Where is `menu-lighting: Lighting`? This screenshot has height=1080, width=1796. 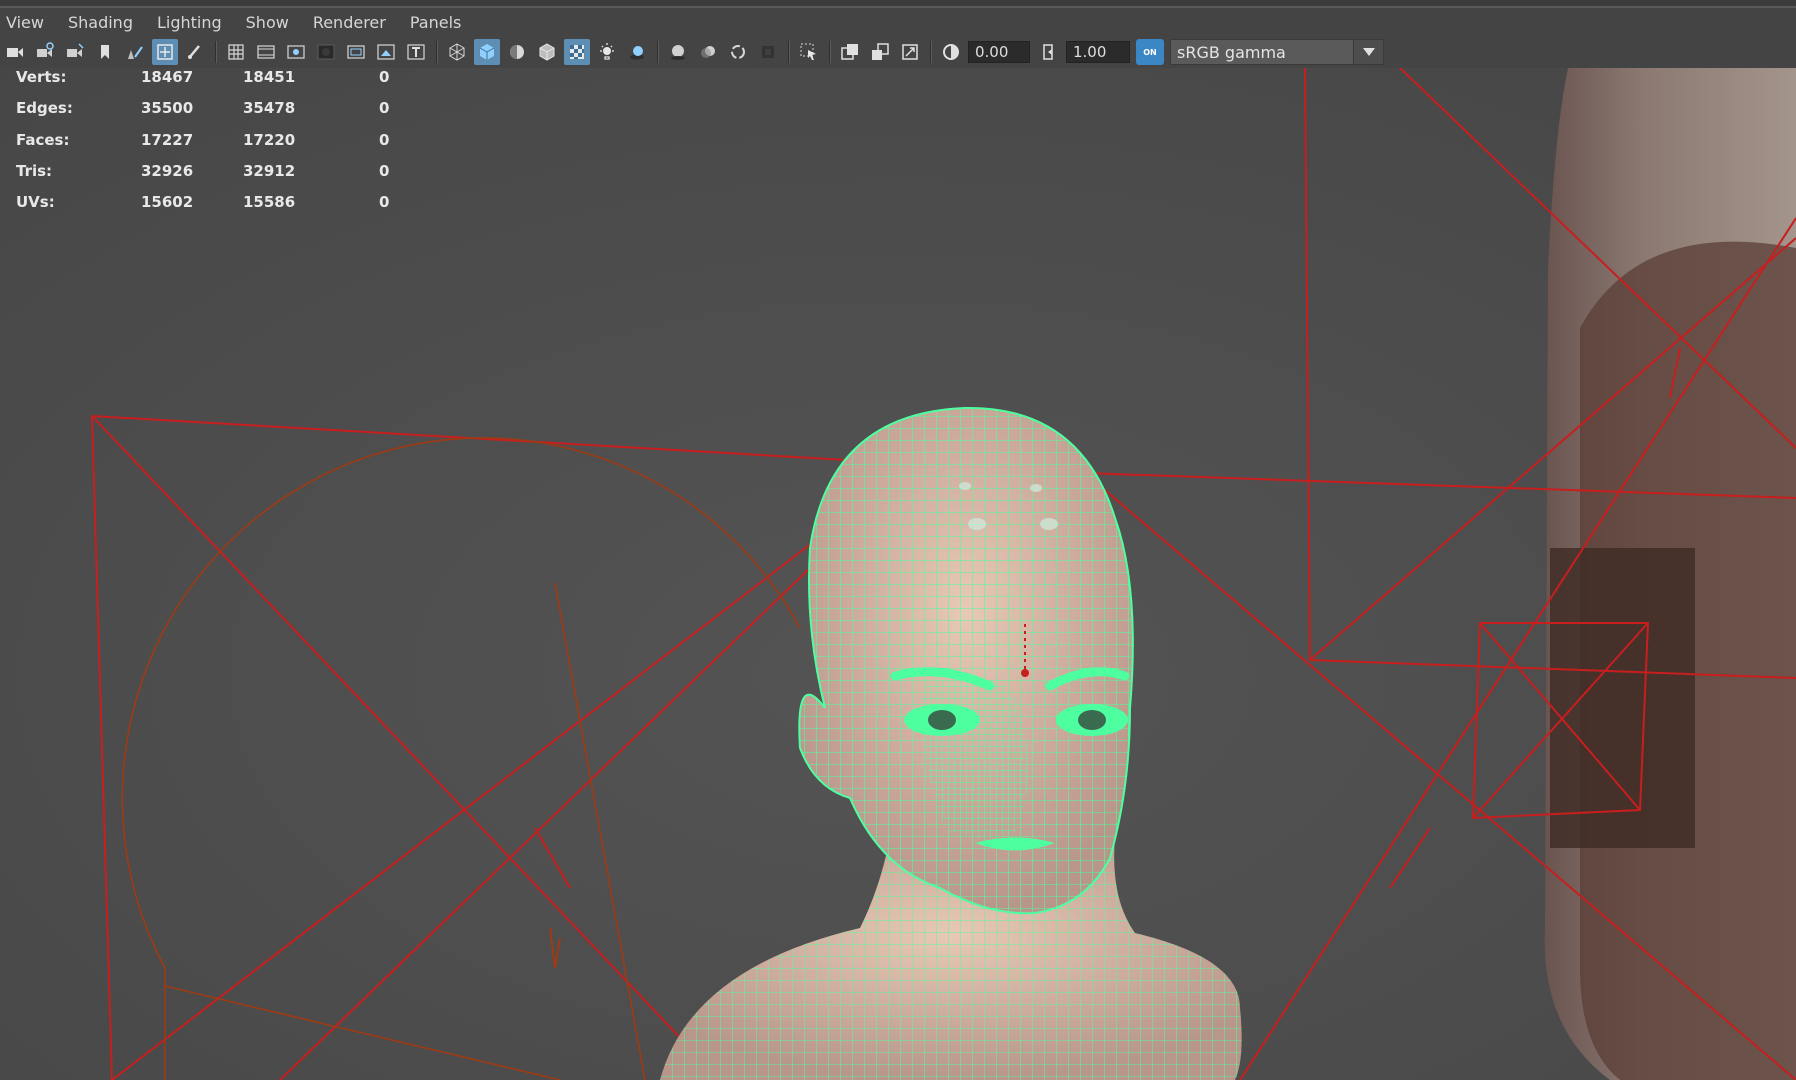
menu-lighting: Lighting is located at coordinates (186, 22).